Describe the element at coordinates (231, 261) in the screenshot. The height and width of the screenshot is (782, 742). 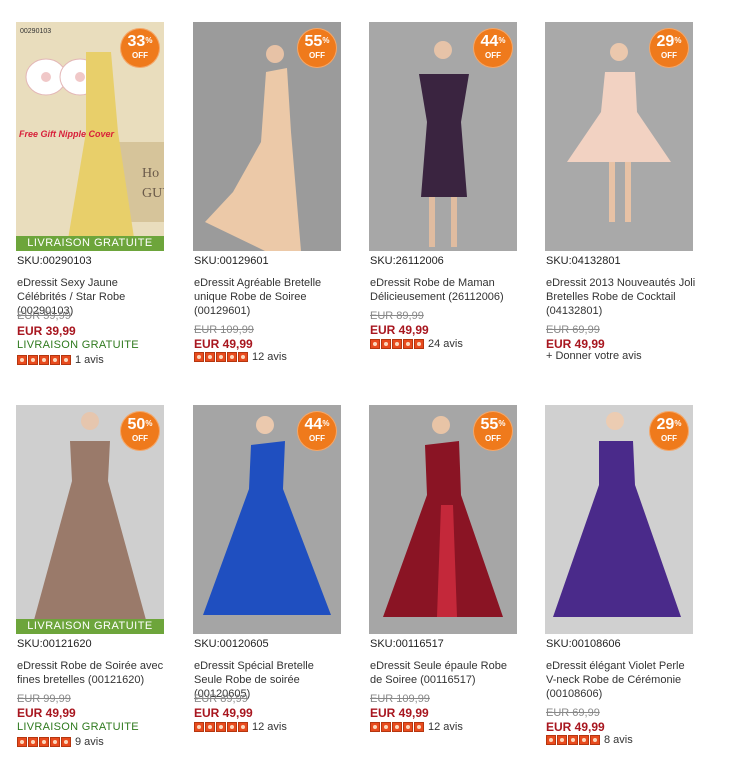
I see `product-sku: SKU:00129601` at that location.